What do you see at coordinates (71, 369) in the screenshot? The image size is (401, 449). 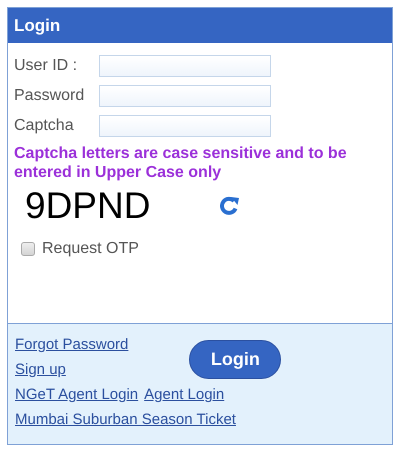 I see `link: Sign up` at bounding box center [71, 369].